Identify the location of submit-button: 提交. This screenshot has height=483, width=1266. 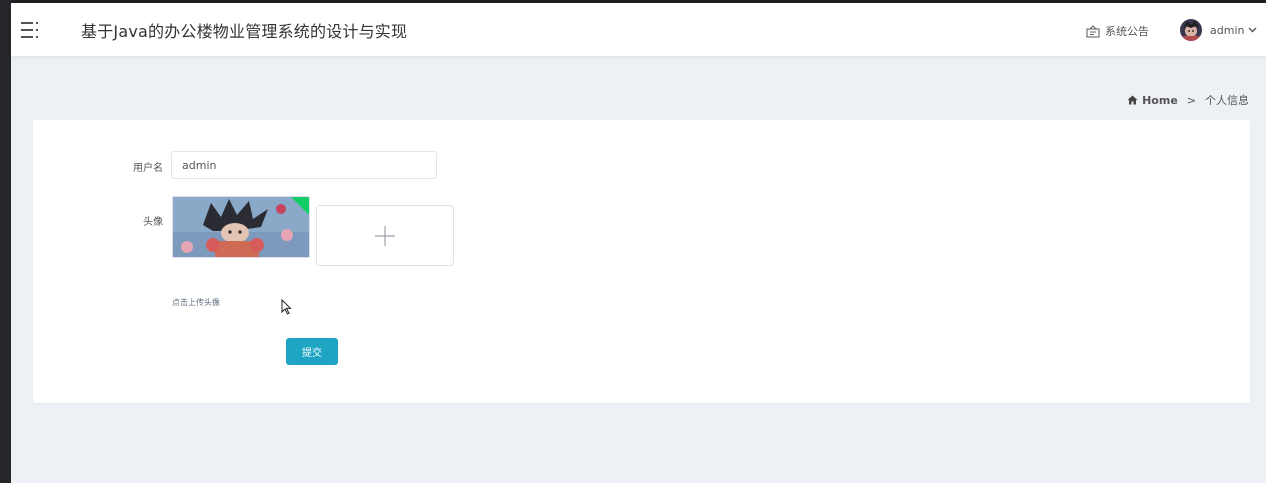
(312, 351).